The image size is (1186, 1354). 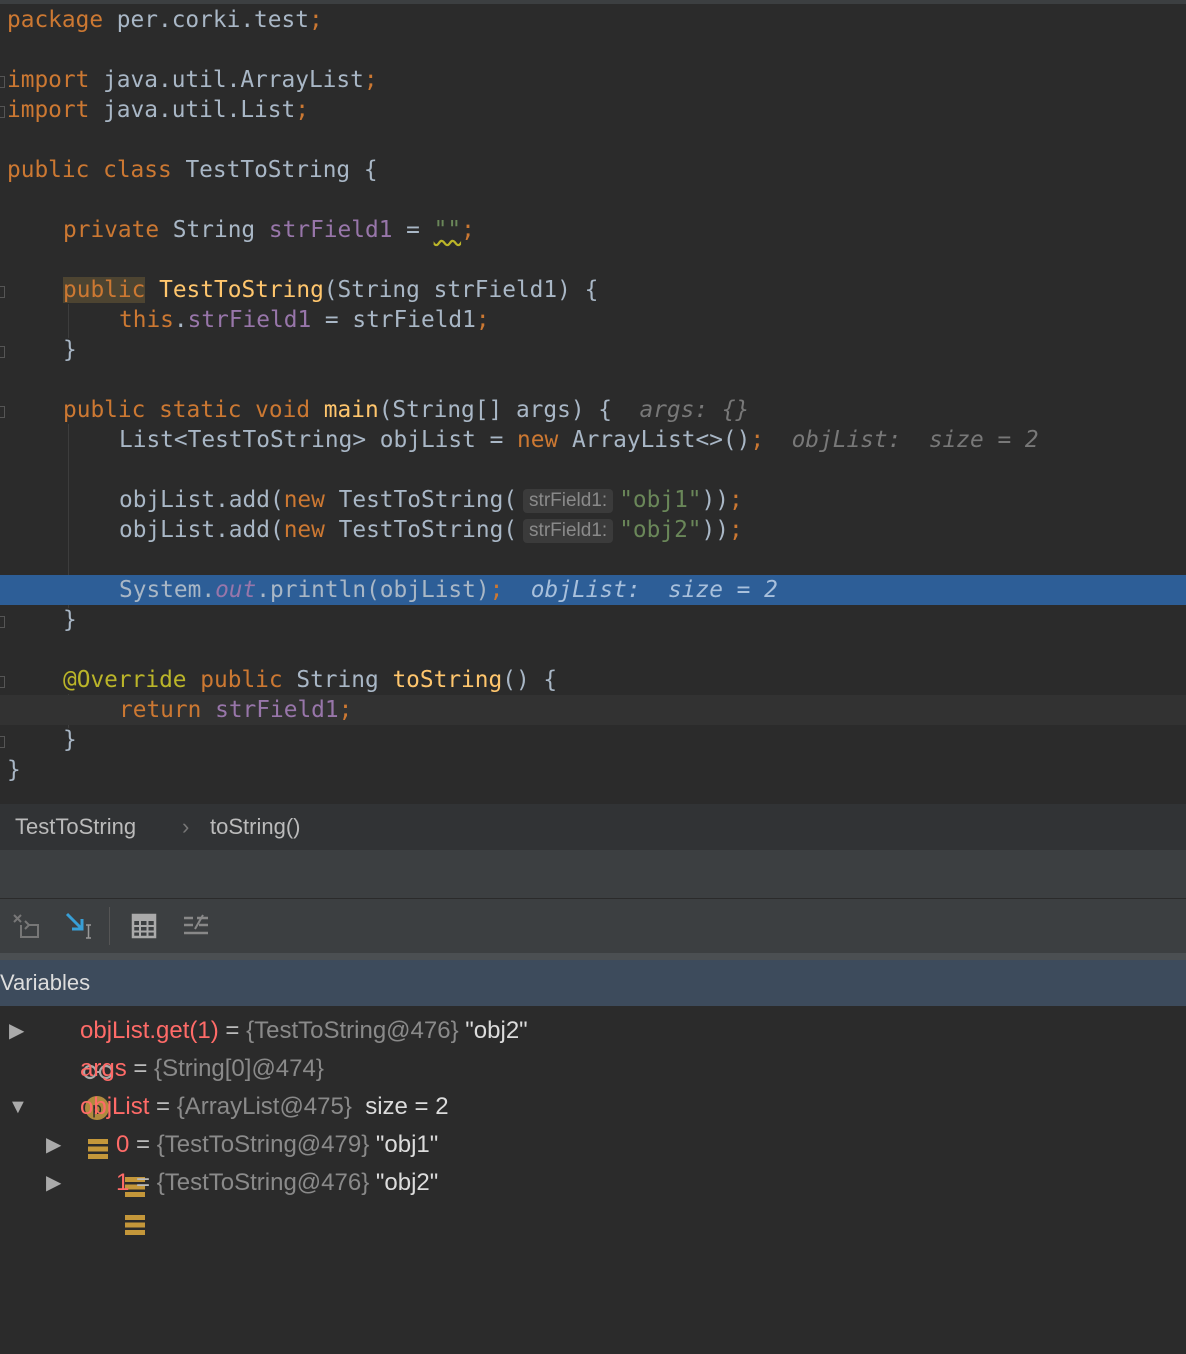 I want to click on variable-text: args = {String[0]@474}, so click(x=202, y=1069).